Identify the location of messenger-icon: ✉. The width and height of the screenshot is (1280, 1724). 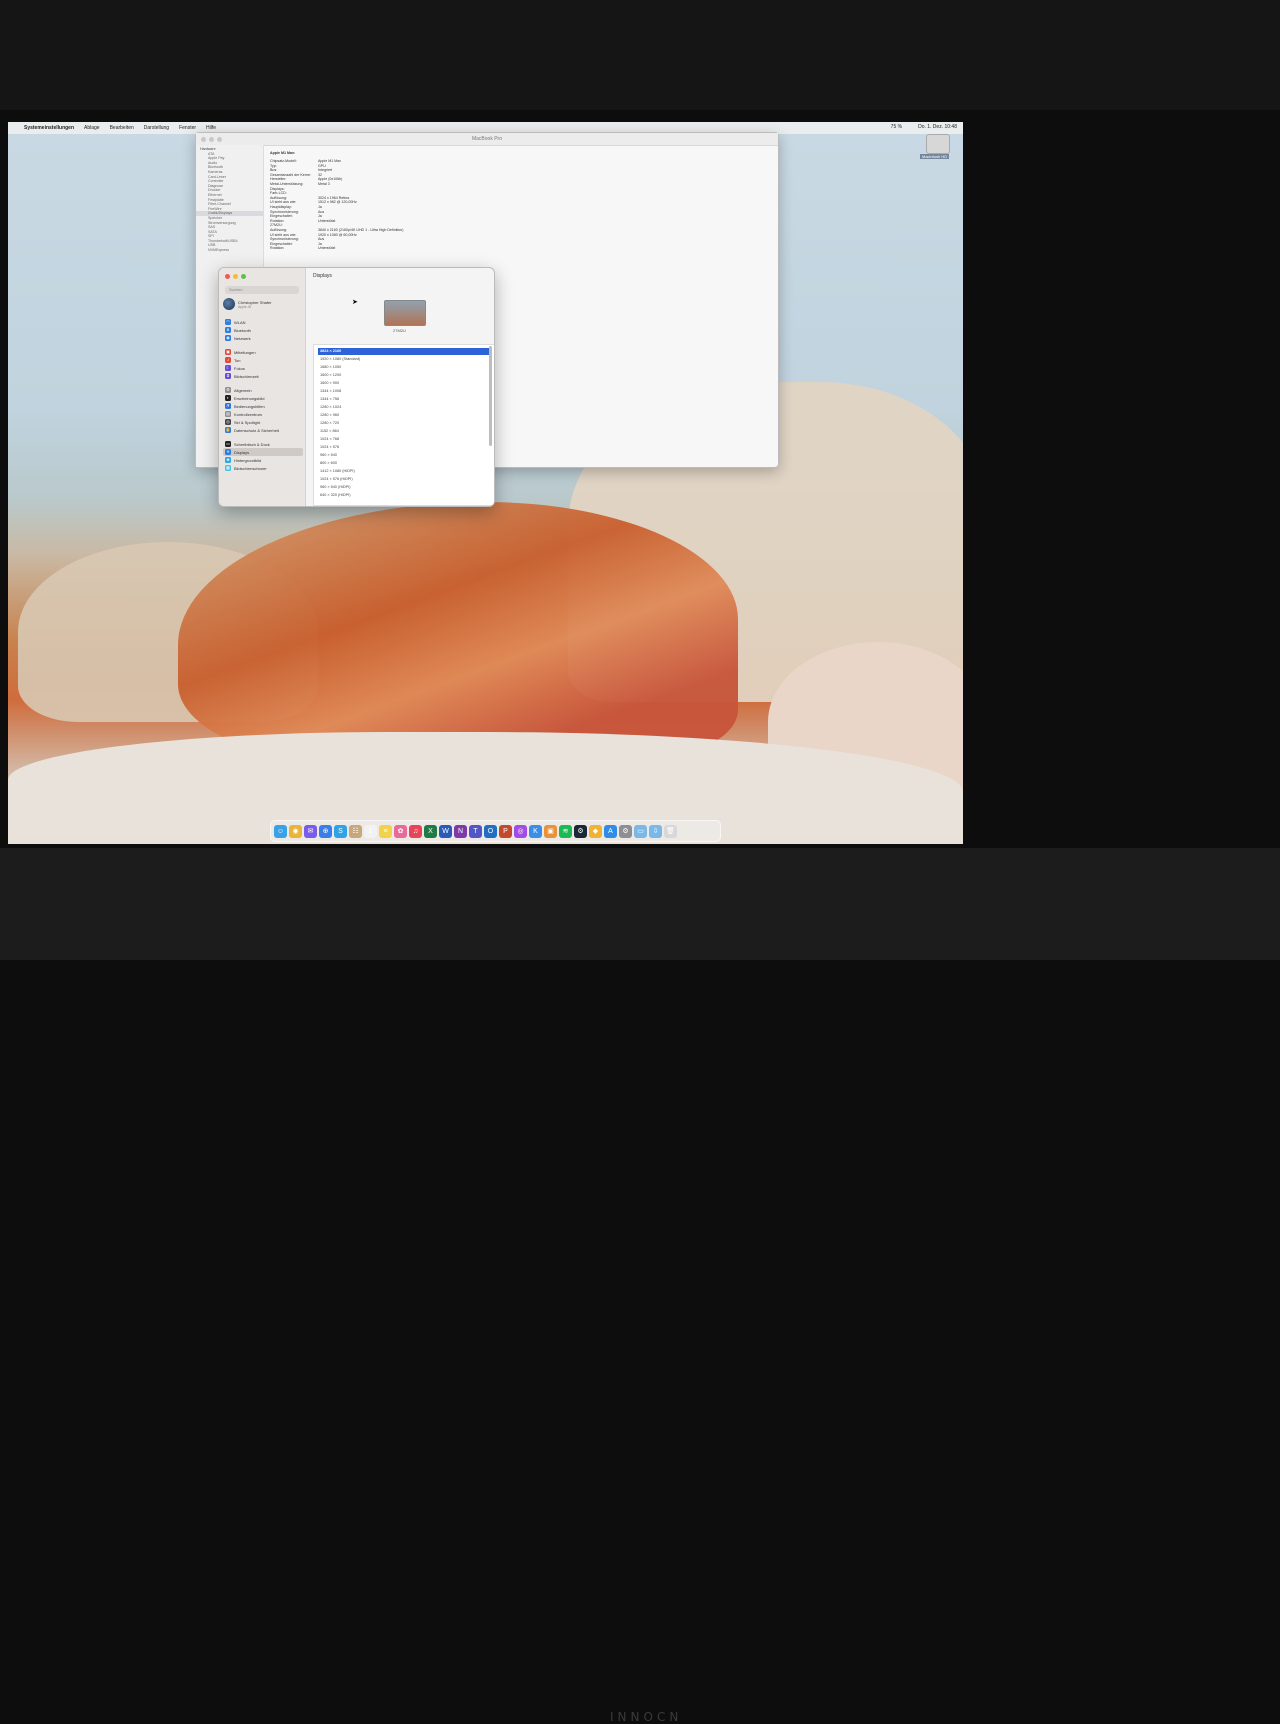
(310, 831).